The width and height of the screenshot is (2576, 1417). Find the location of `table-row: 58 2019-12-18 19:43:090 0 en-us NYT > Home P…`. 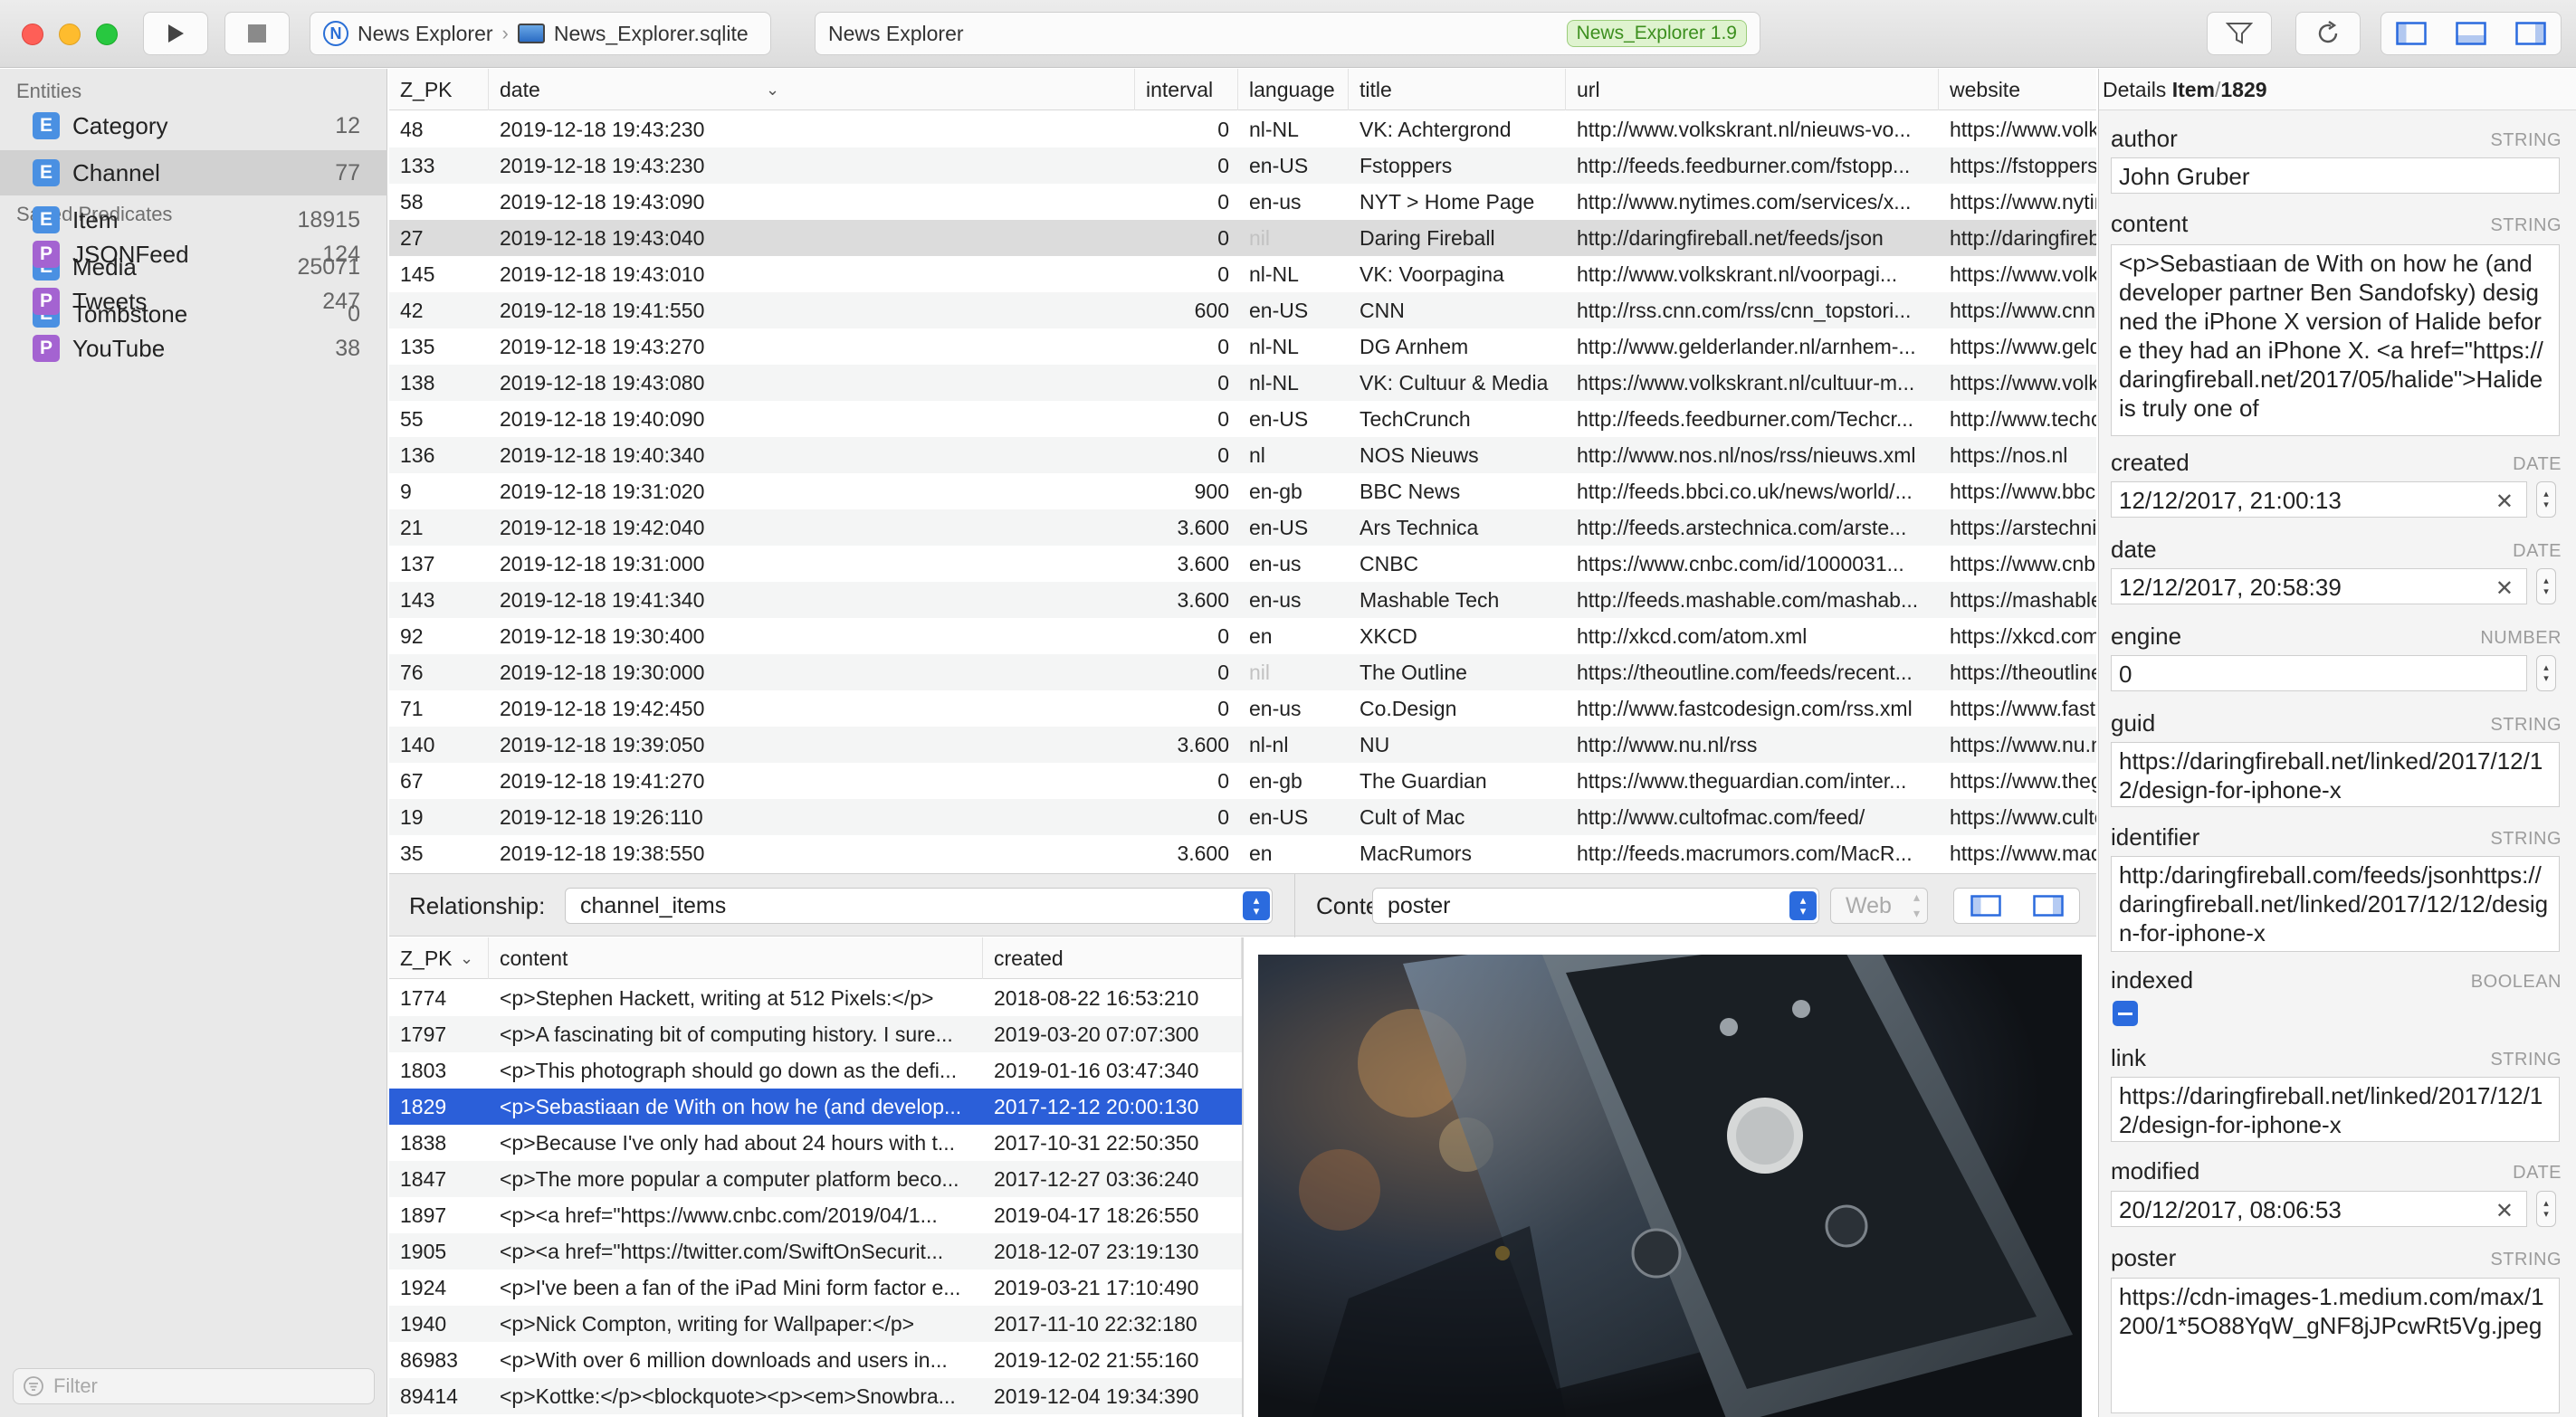

table-row: 58 2019-12-18 19:43:090 0 en-us NYT > Home P… is located at coordinates (1243, 202).